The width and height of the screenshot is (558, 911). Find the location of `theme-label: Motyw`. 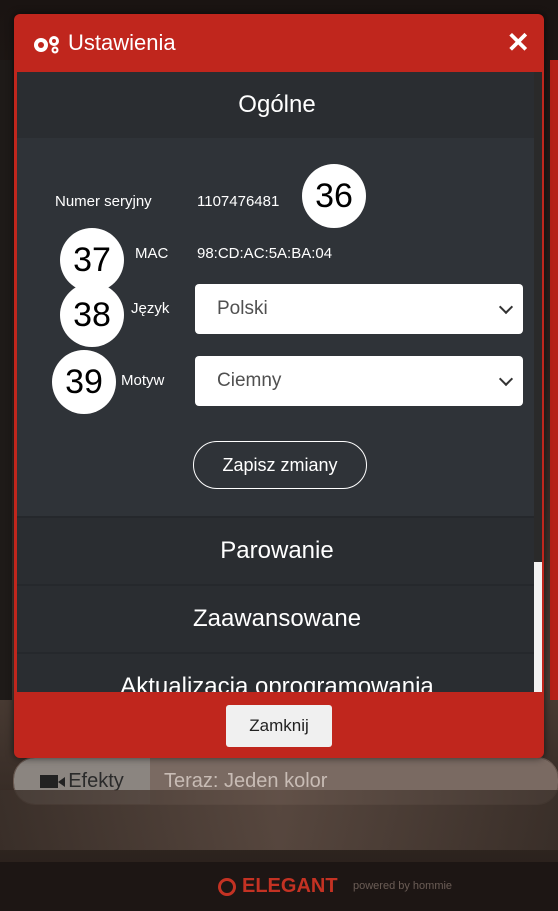

theme-label: Motyw is located at coordinates (143, 380).